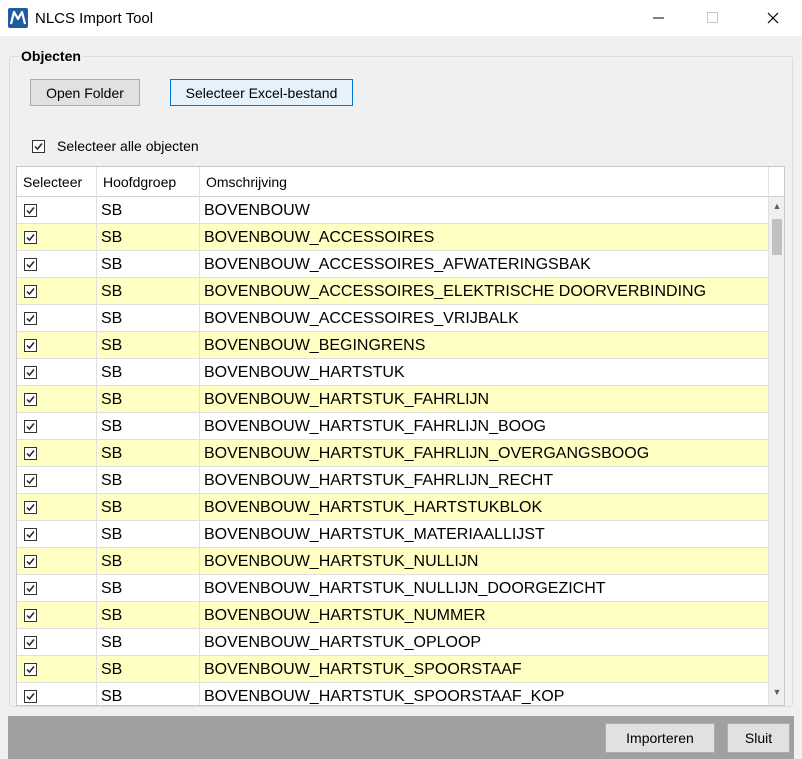 The width and height of the screenshot is (802, 759). What do you see at coordinates (57, 182) in the screenshot?
I see `column-header-selecteer: Selecteer` at bounding box center [57, 182].